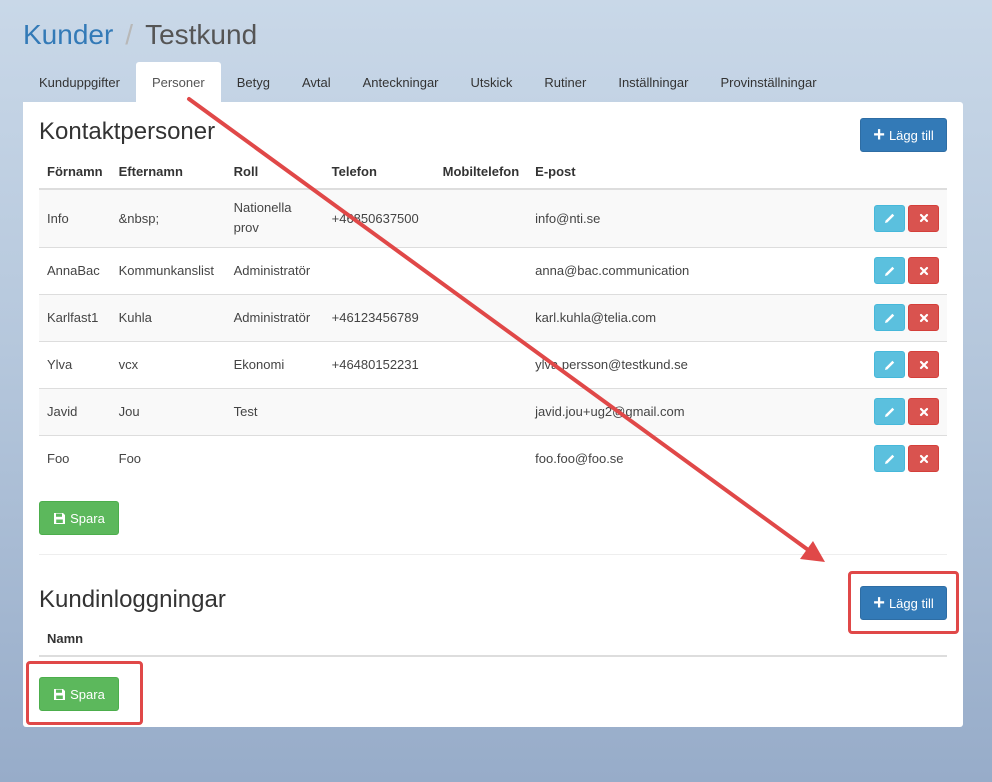  Describe the element at coordinates (694, 317) in the screenshot. I see `cell-epost: karl.kuhla@telia.com` at that location.